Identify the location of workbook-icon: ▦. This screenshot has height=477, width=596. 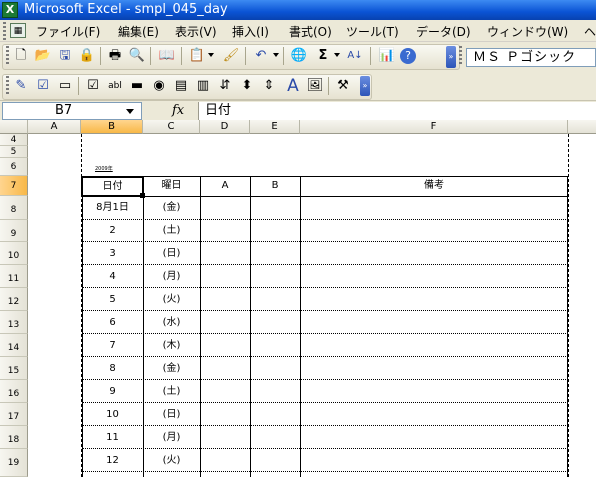
(18, 30).